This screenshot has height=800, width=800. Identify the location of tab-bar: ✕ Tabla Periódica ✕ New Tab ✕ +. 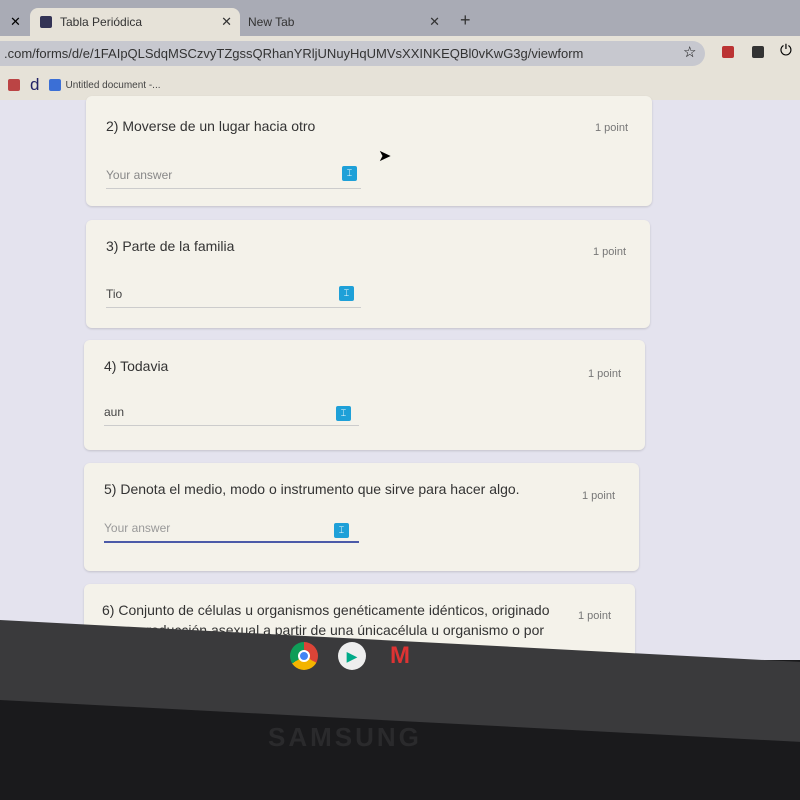
(400, 18).